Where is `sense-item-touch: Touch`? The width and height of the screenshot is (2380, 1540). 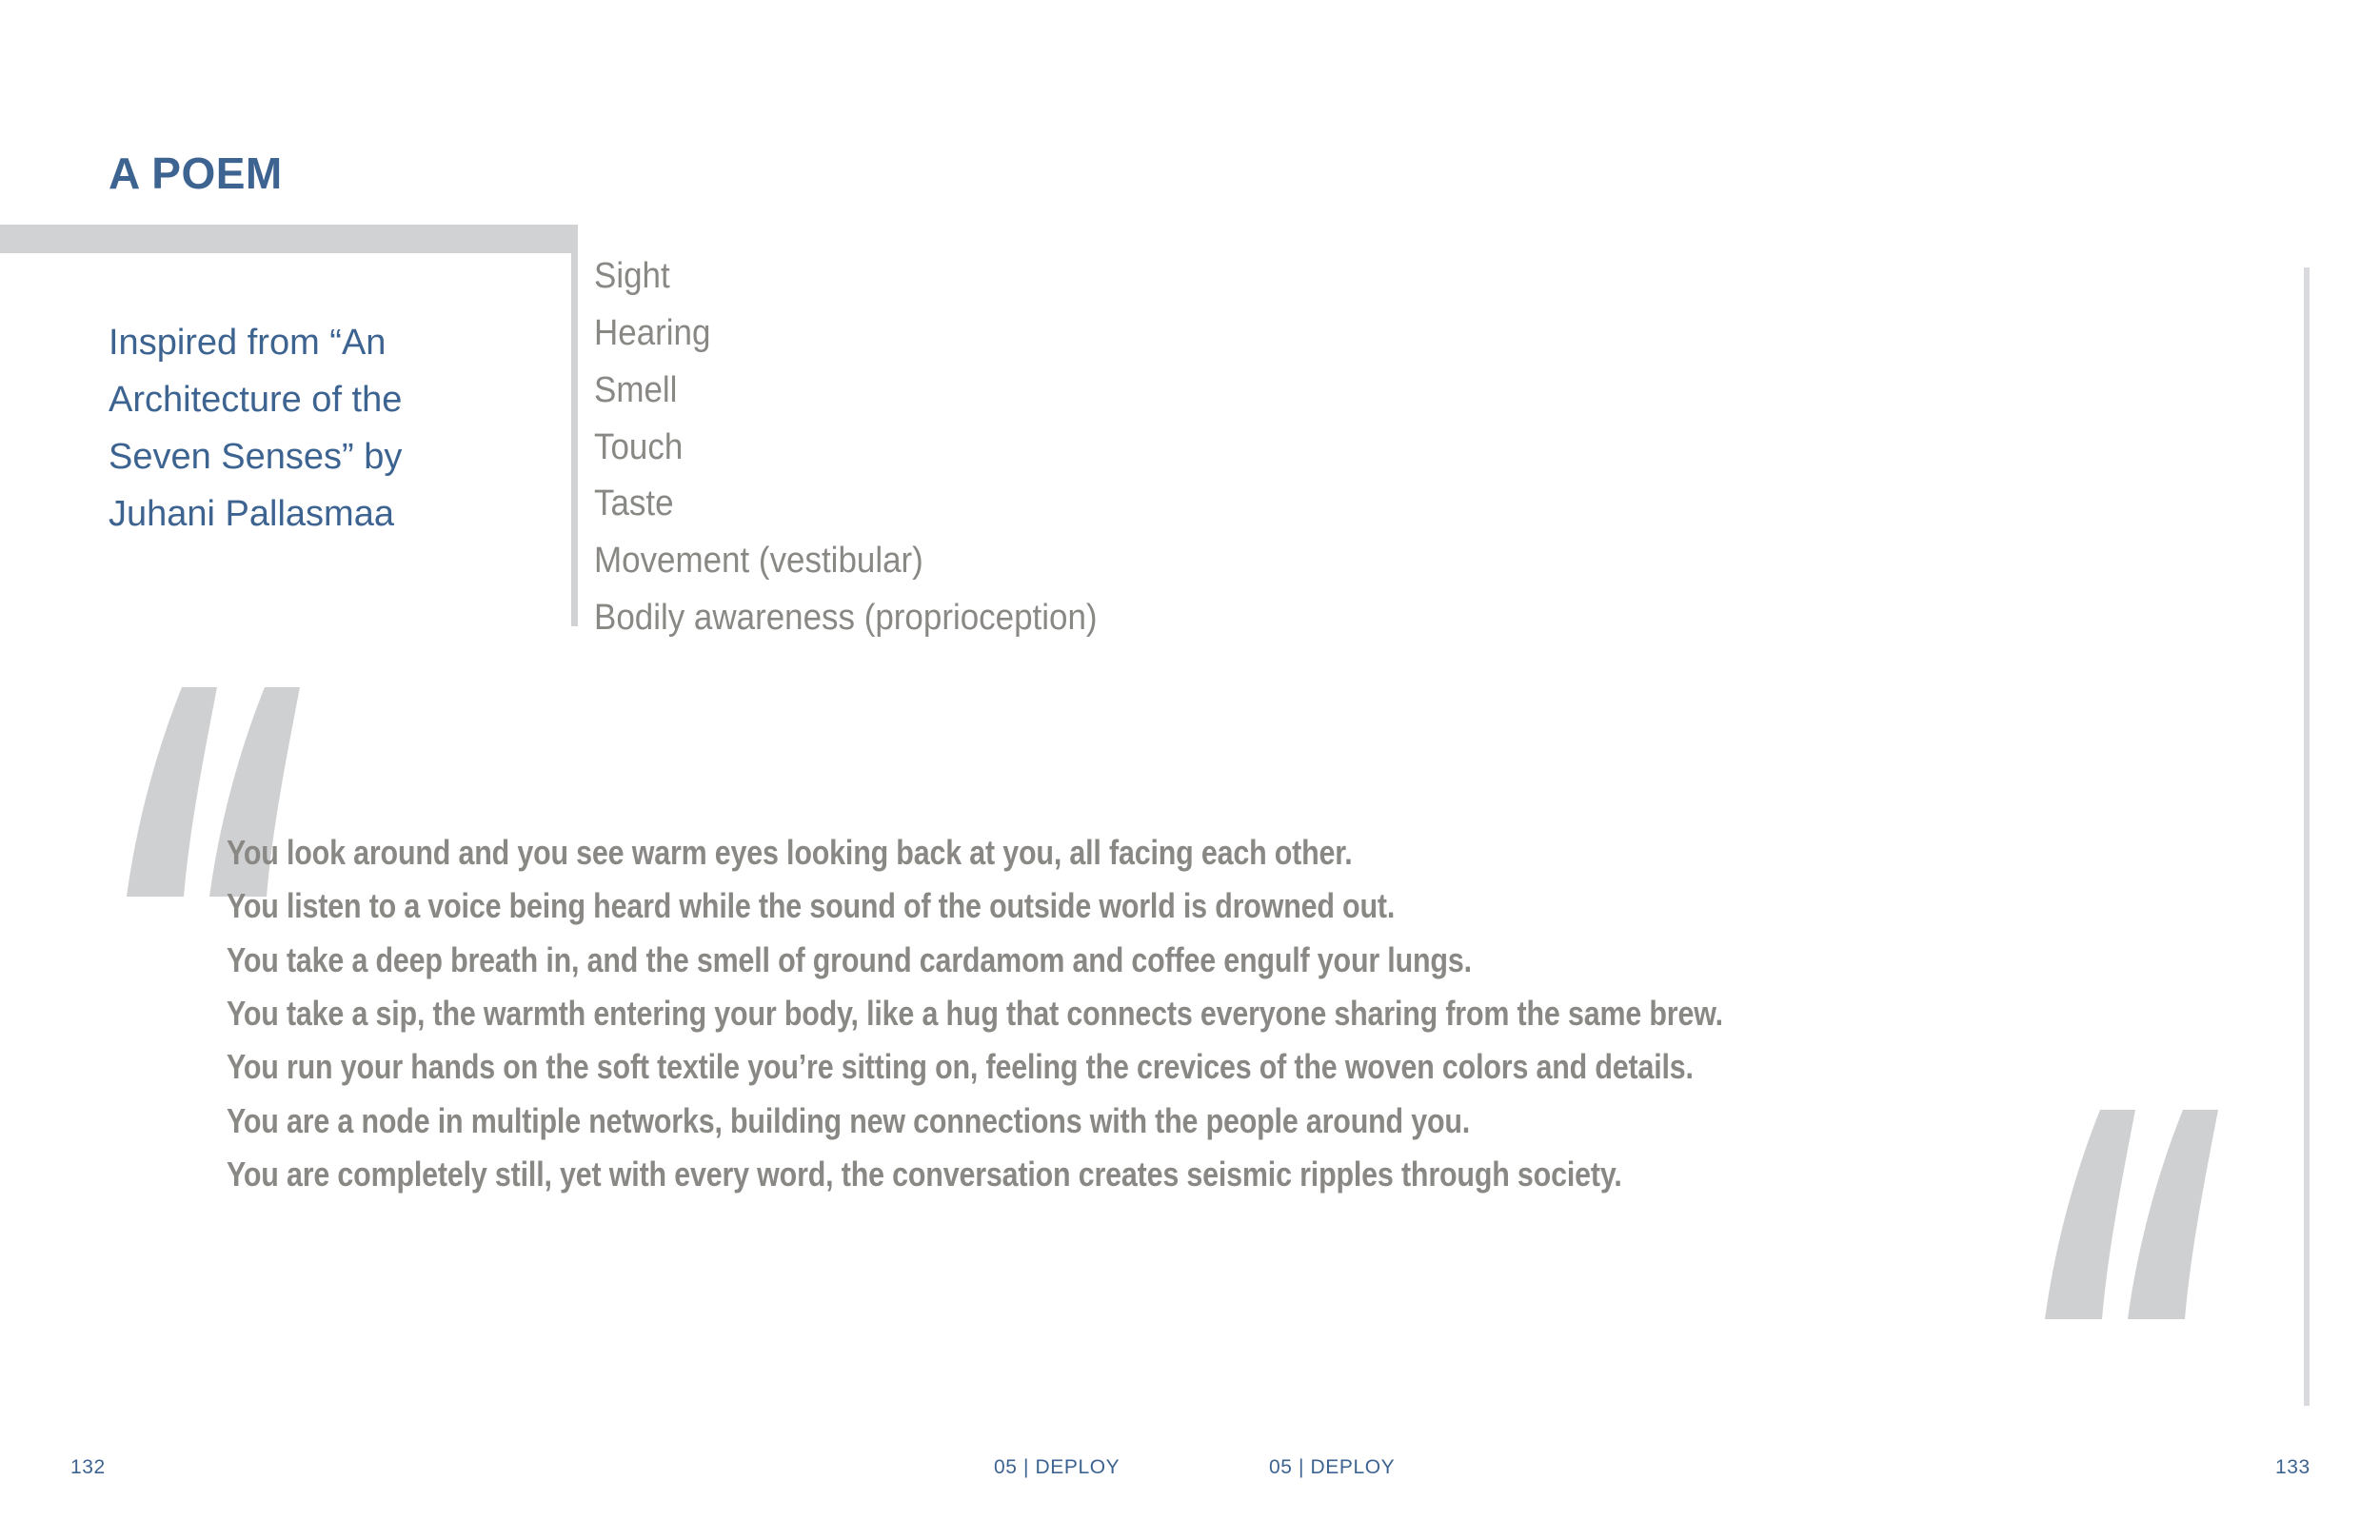
sense-item-touch: Touch is located at coordinates (639, 446).